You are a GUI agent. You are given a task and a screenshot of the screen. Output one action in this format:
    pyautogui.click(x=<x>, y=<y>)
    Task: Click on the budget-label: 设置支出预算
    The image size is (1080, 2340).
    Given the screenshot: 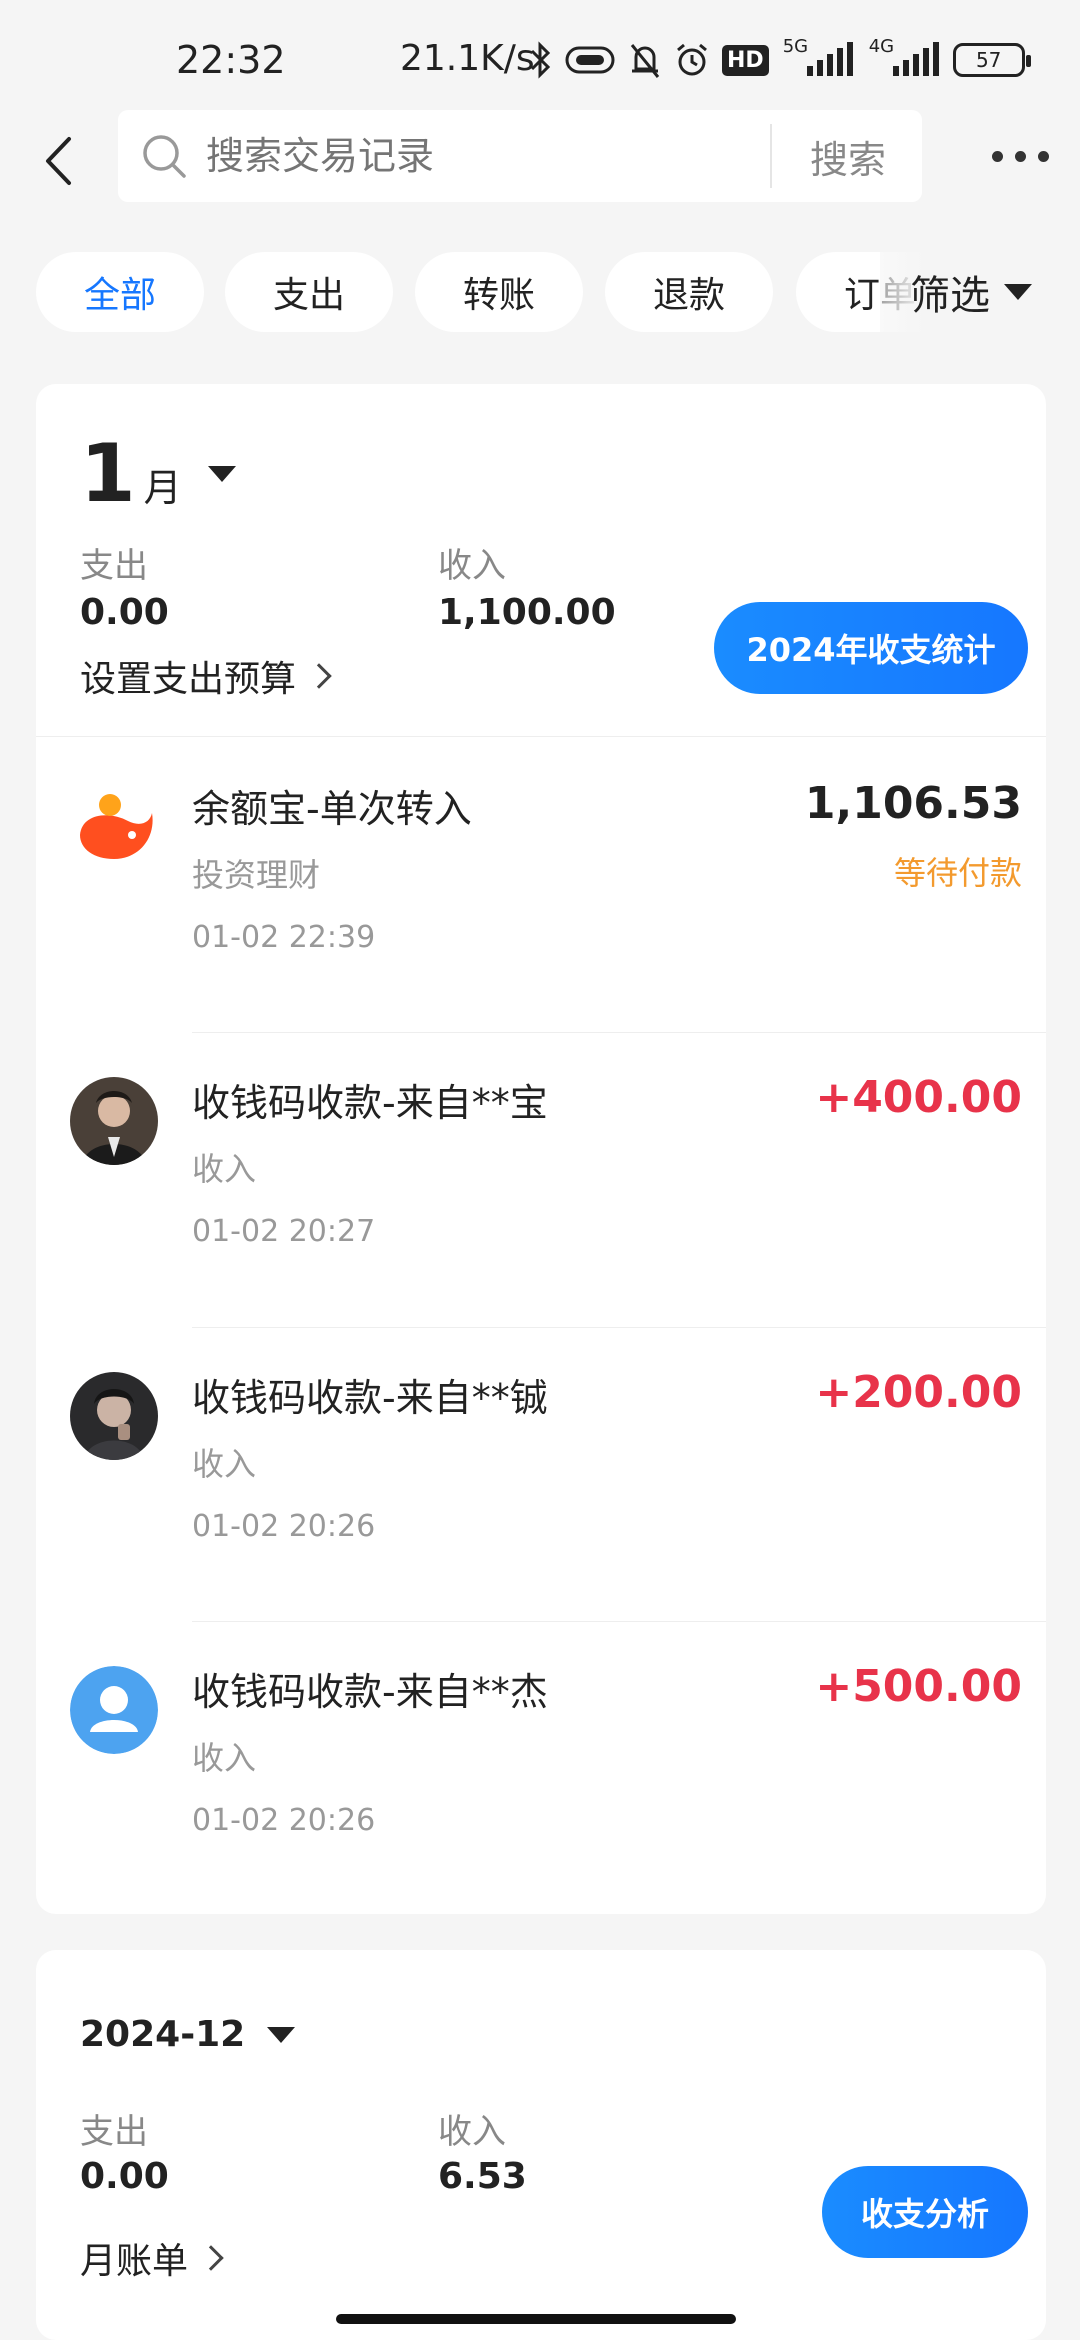 What is the action you would take?
    pyautogui.click(x=188, y=679)
    